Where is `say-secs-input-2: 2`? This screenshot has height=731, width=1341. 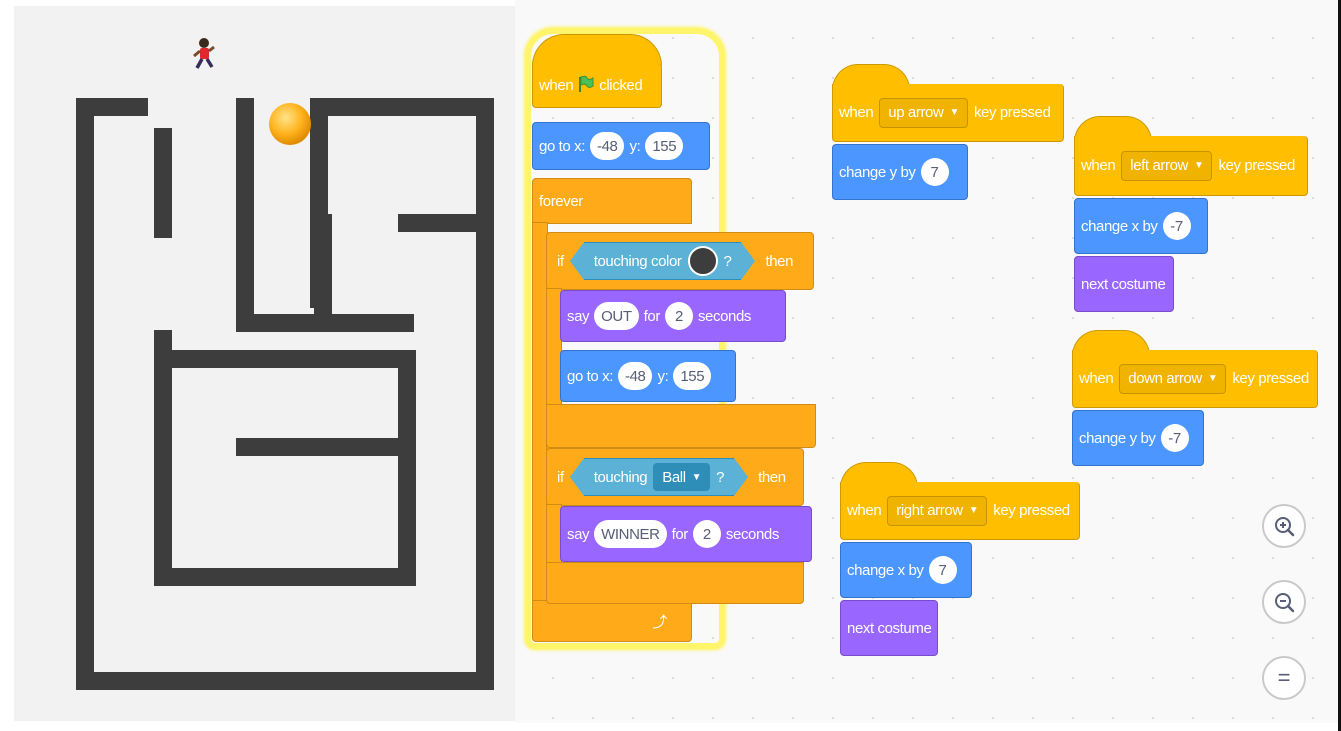 say-secs-input-2: 2 is located at coordinates (706, 534).